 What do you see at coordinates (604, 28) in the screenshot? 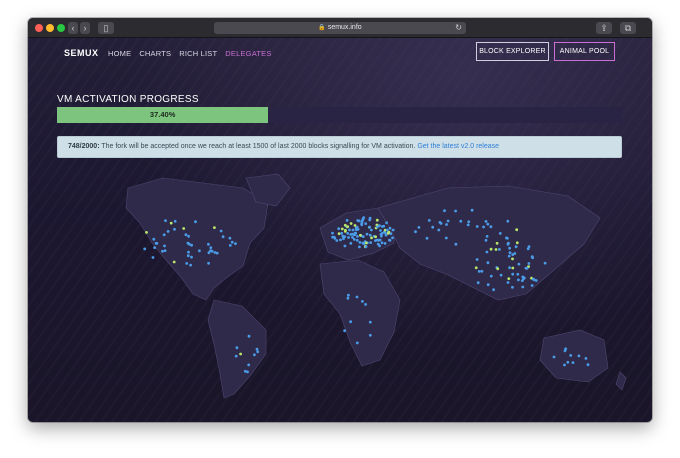
I see `share-icon: ⇪` at bounding box center [604, 28].